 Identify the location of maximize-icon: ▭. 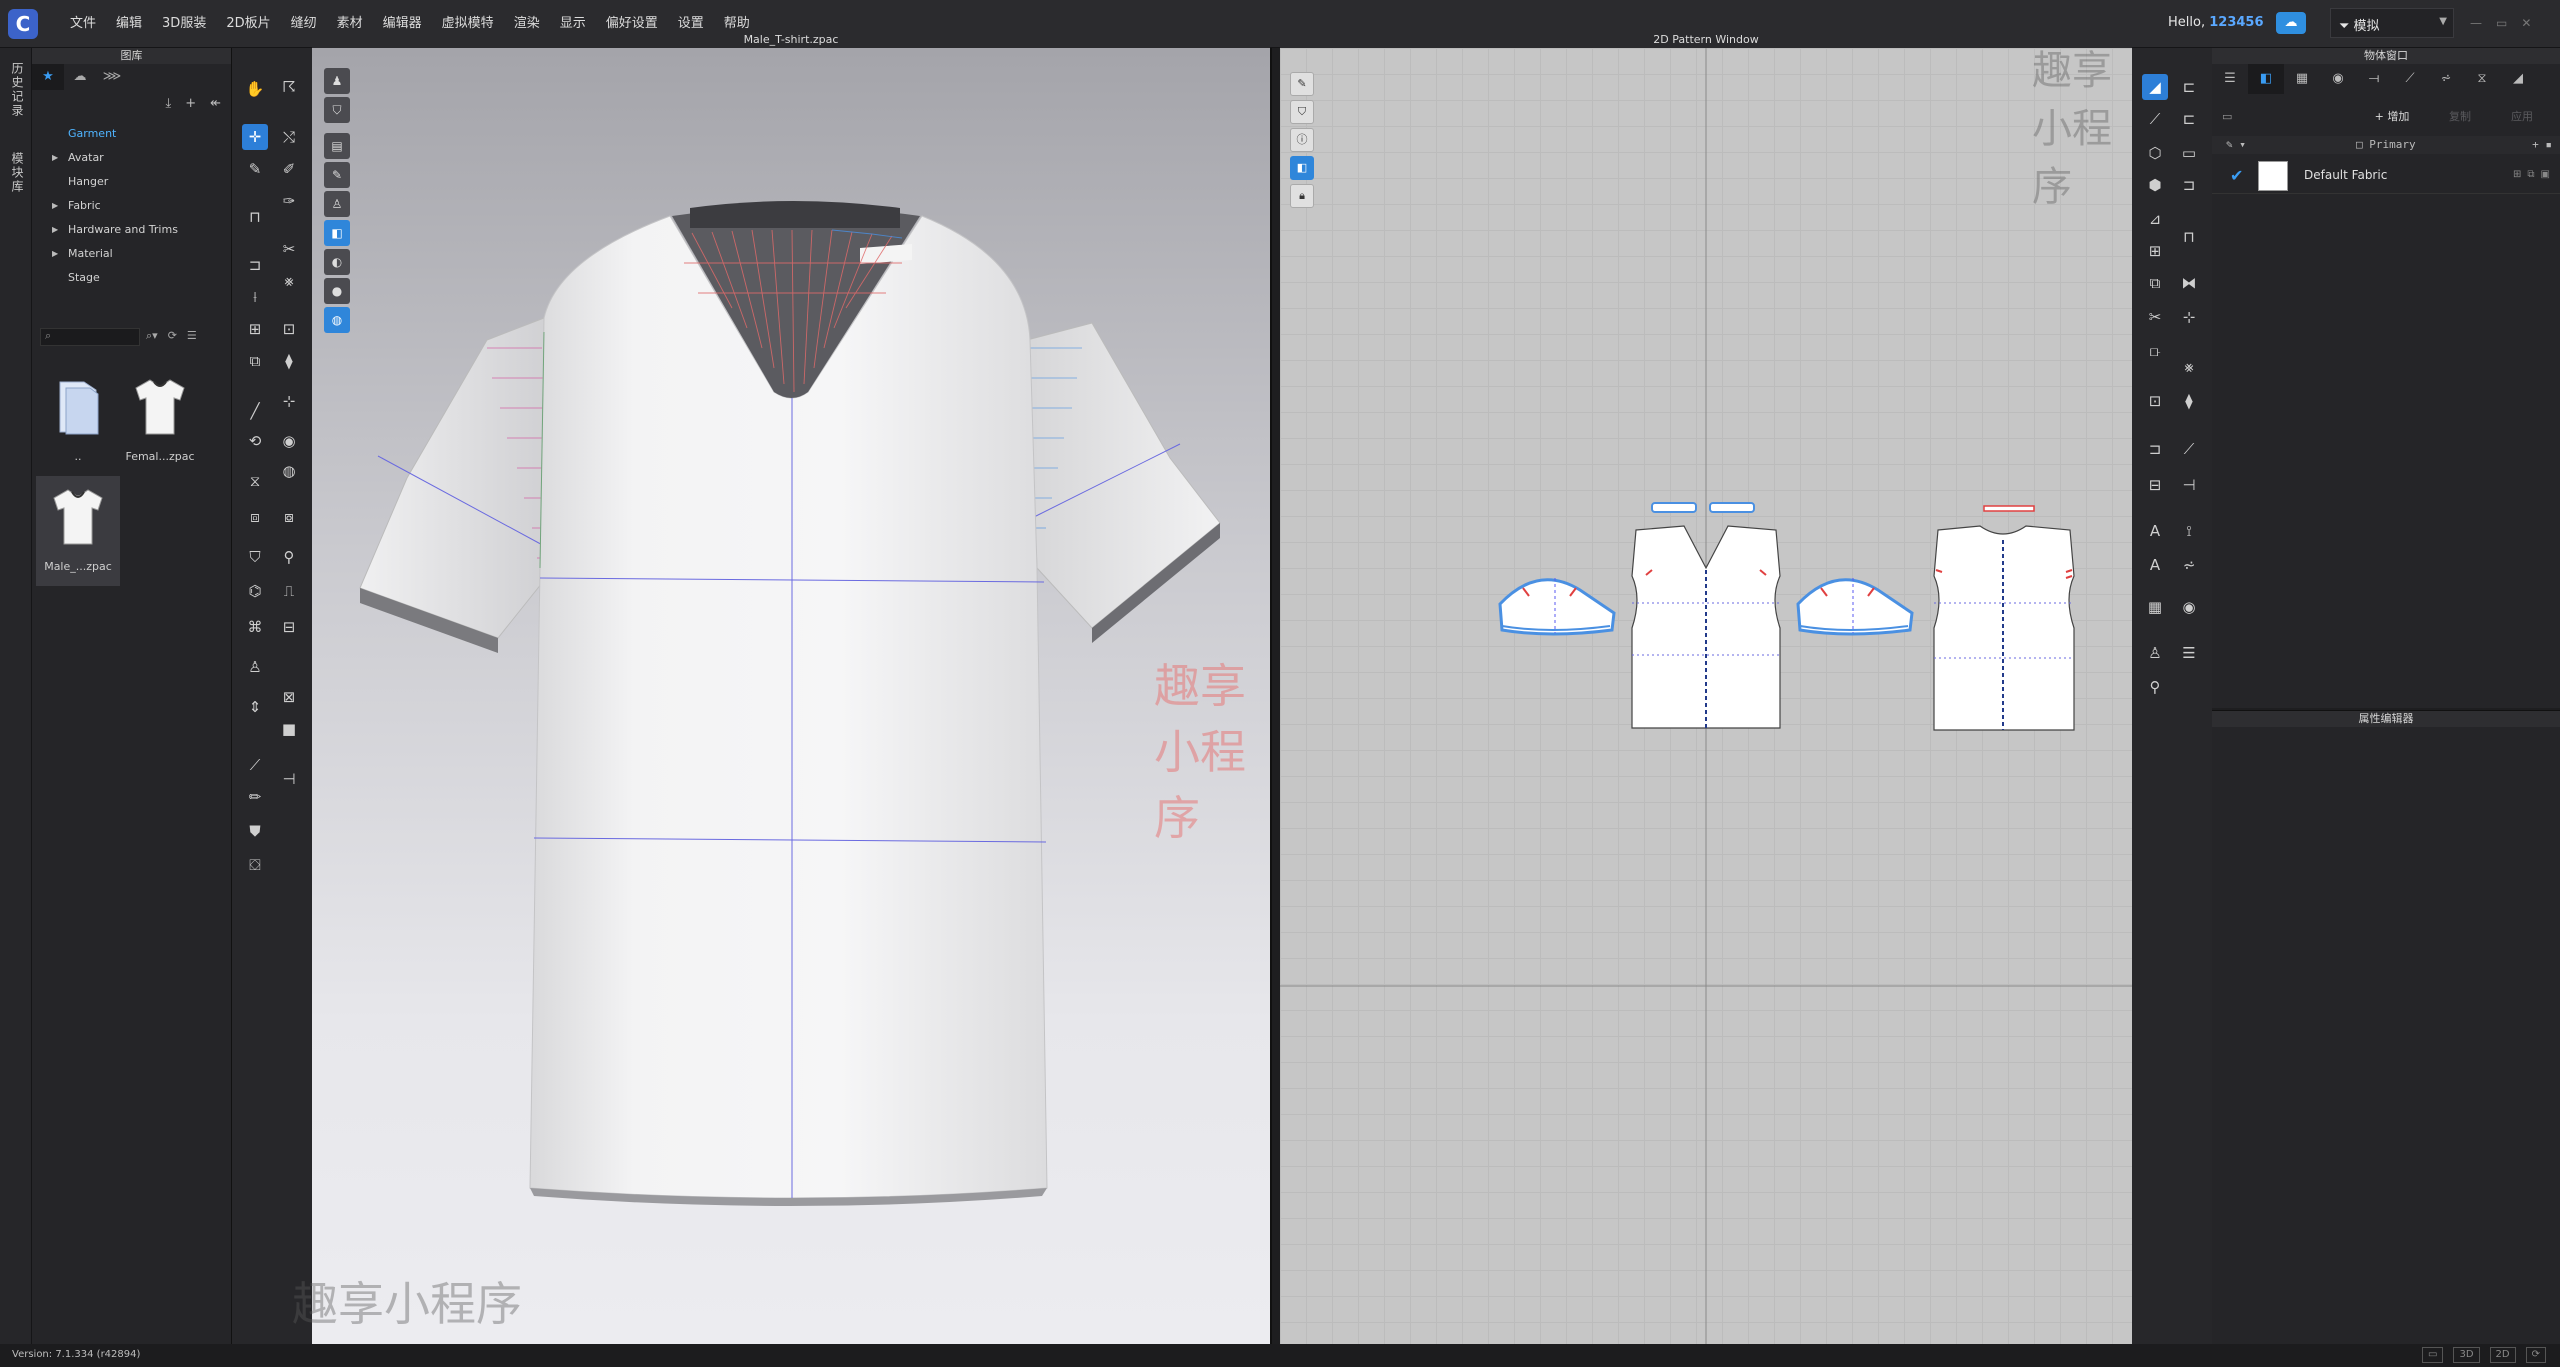
(2501, 23).